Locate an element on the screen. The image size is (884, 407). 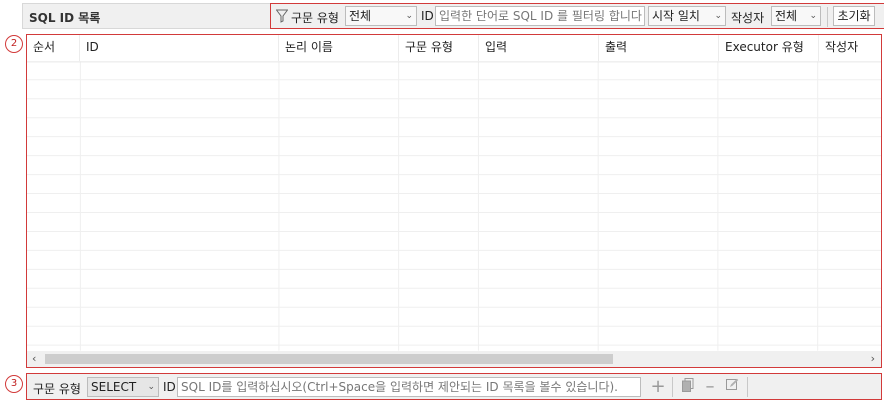
author-filter-select: 전체 ⌄ is located at coordinates (796, 16).